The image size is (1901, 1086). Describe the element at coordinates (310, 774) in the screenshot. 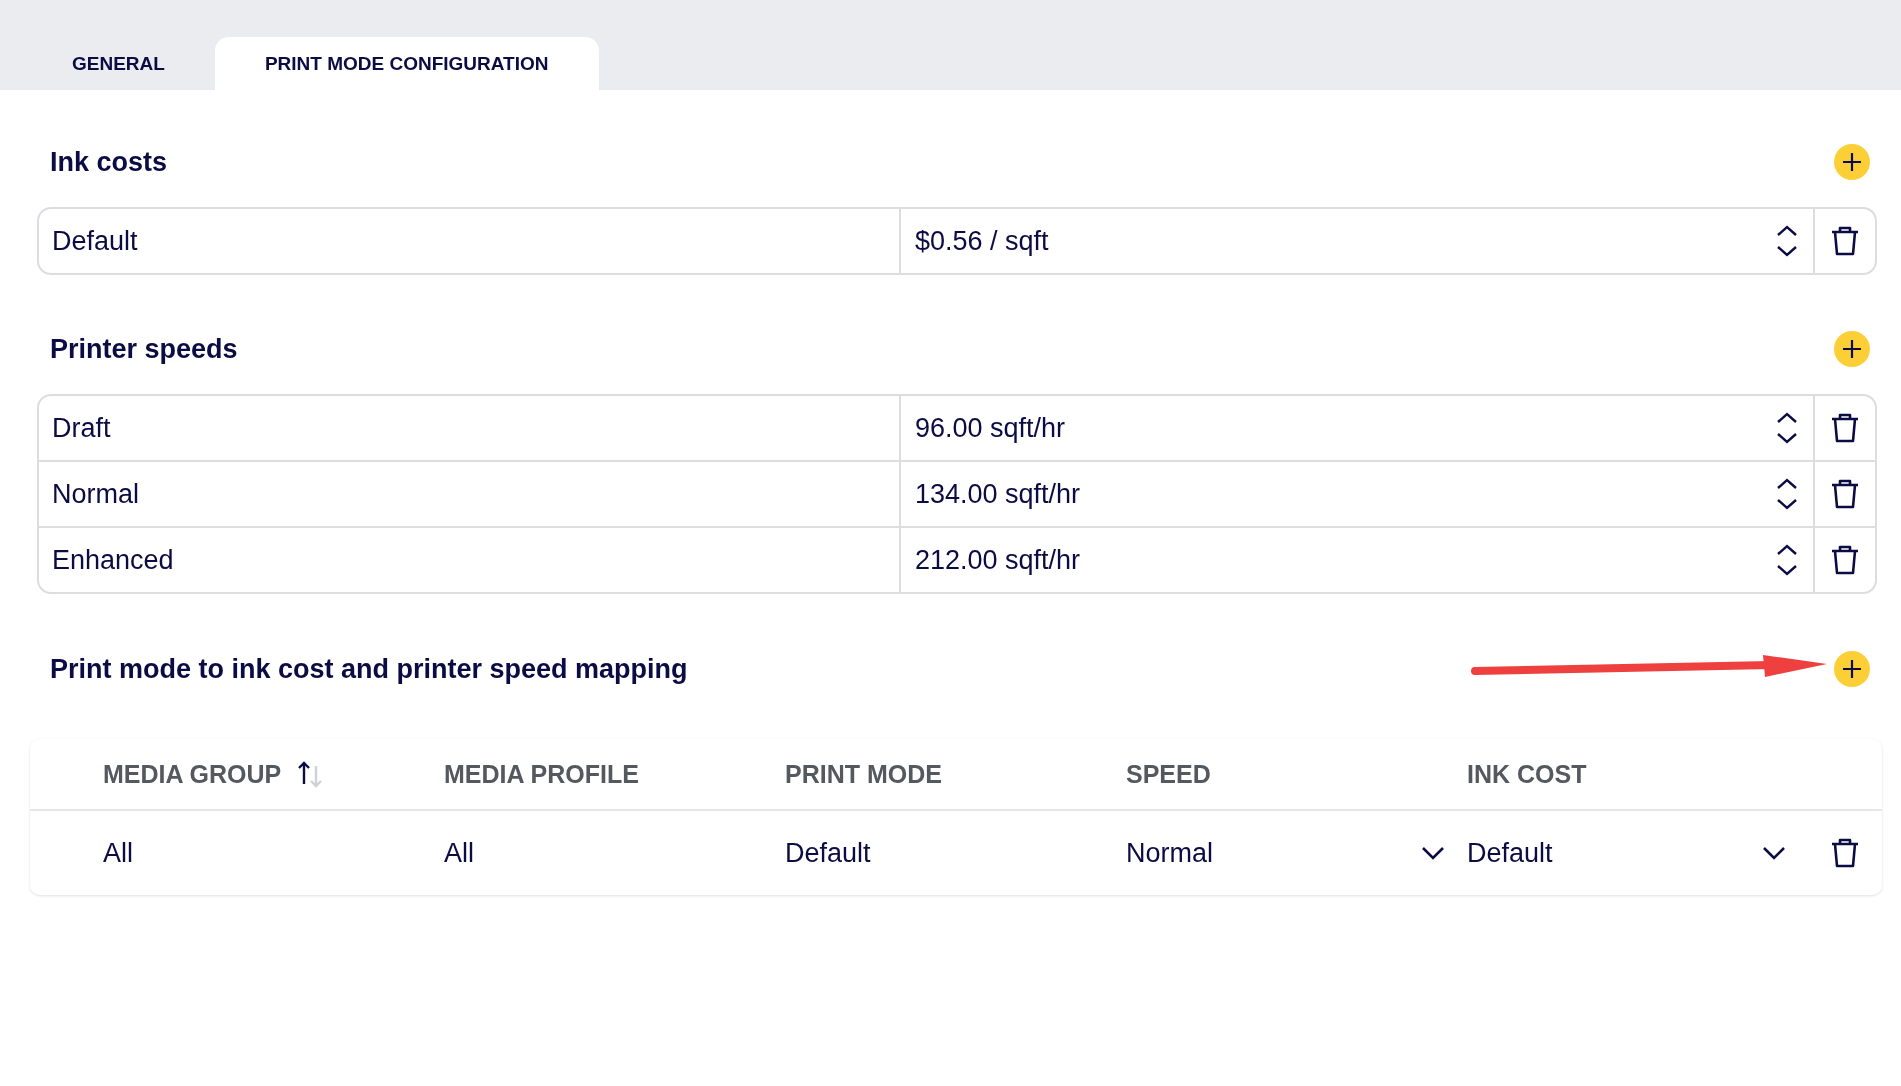

I see `sort-icon` at that location.